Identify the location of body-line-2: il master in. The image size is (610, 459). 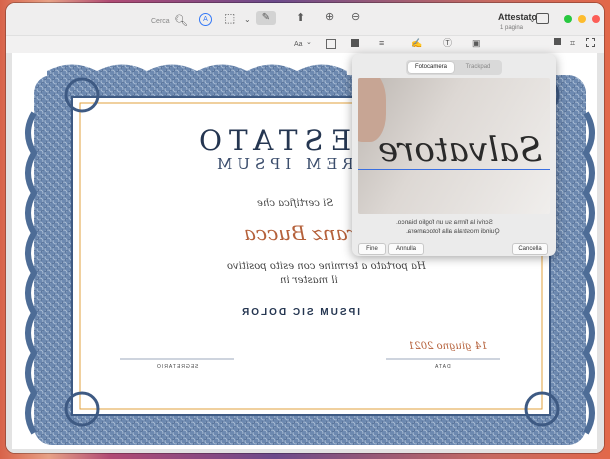
(309, 280).